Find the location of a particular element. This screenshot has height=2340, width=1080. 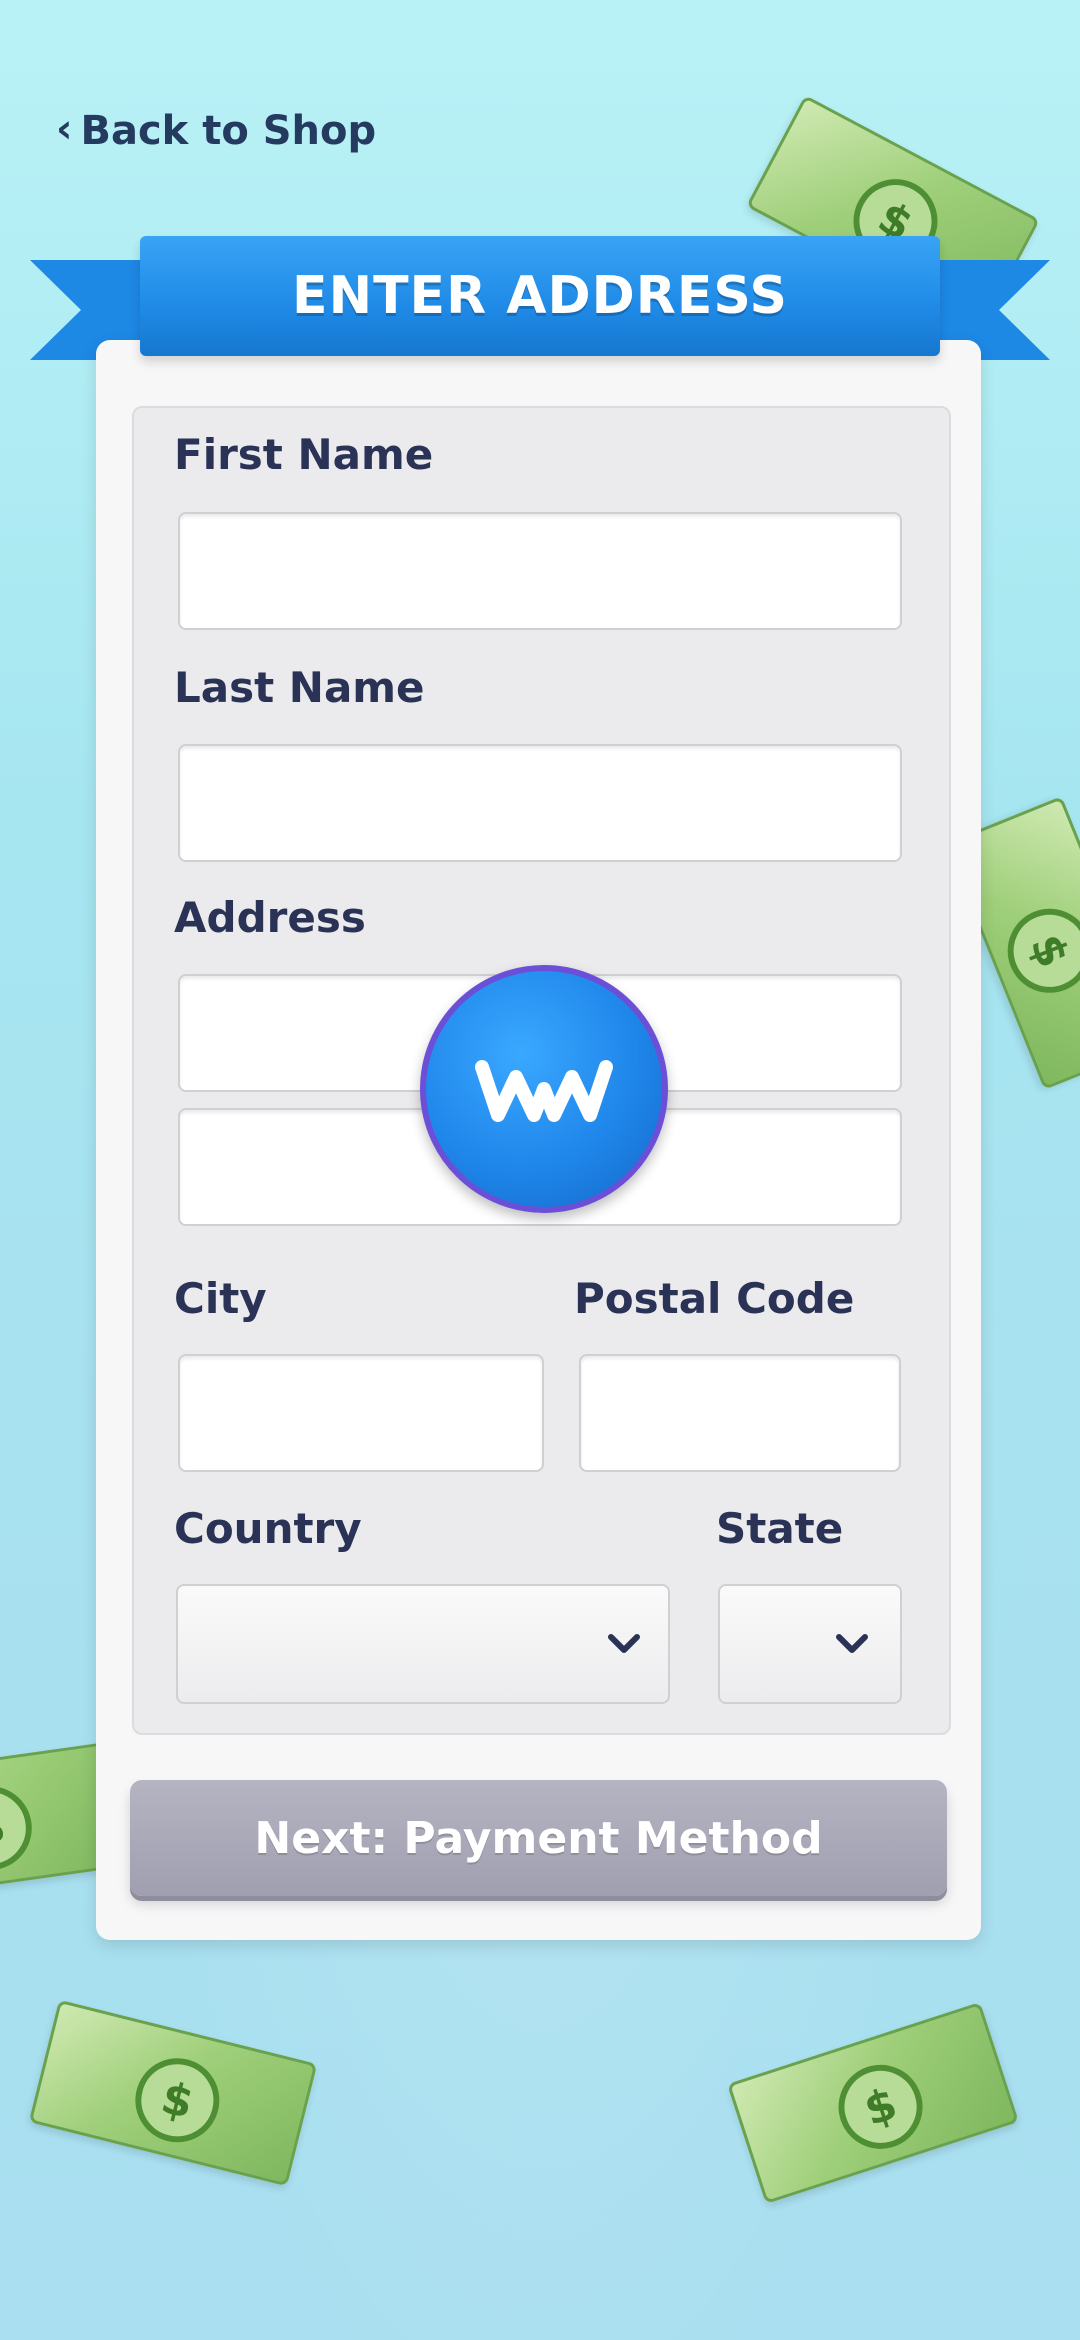

back-label: Back to Shop is located at coordinates (228, 131).